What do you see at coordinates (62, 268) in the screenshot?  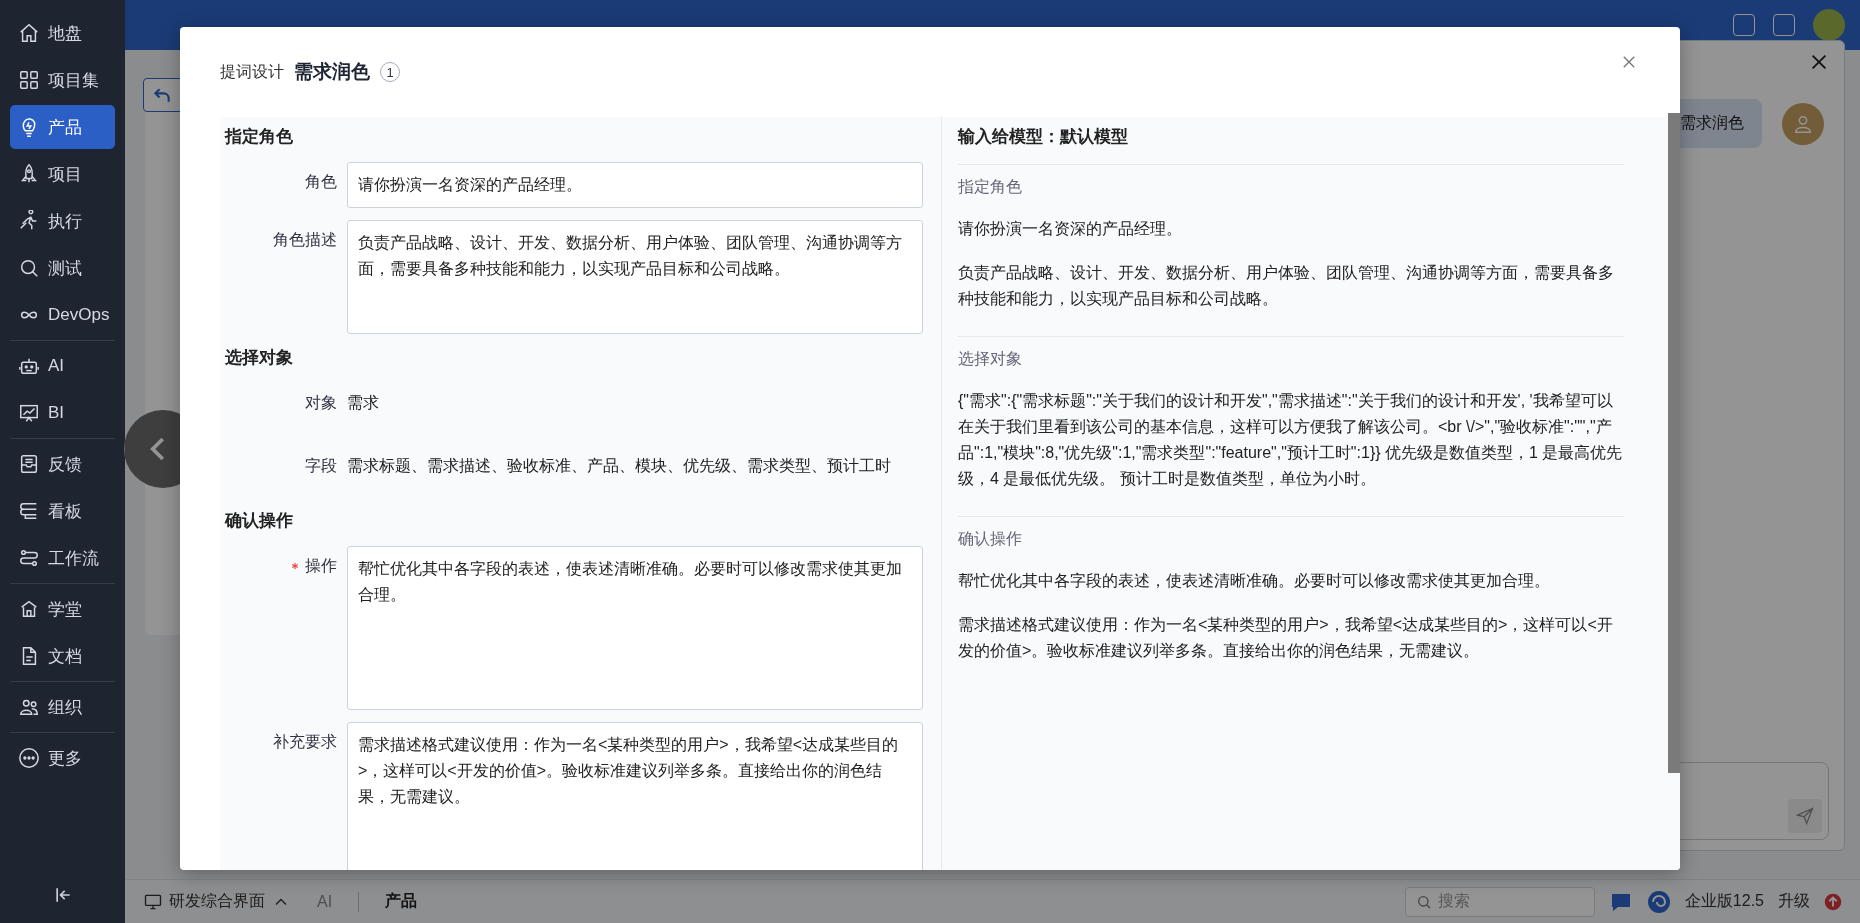 I see `sidebar-item: 测试` at bounding box center [62, 268].